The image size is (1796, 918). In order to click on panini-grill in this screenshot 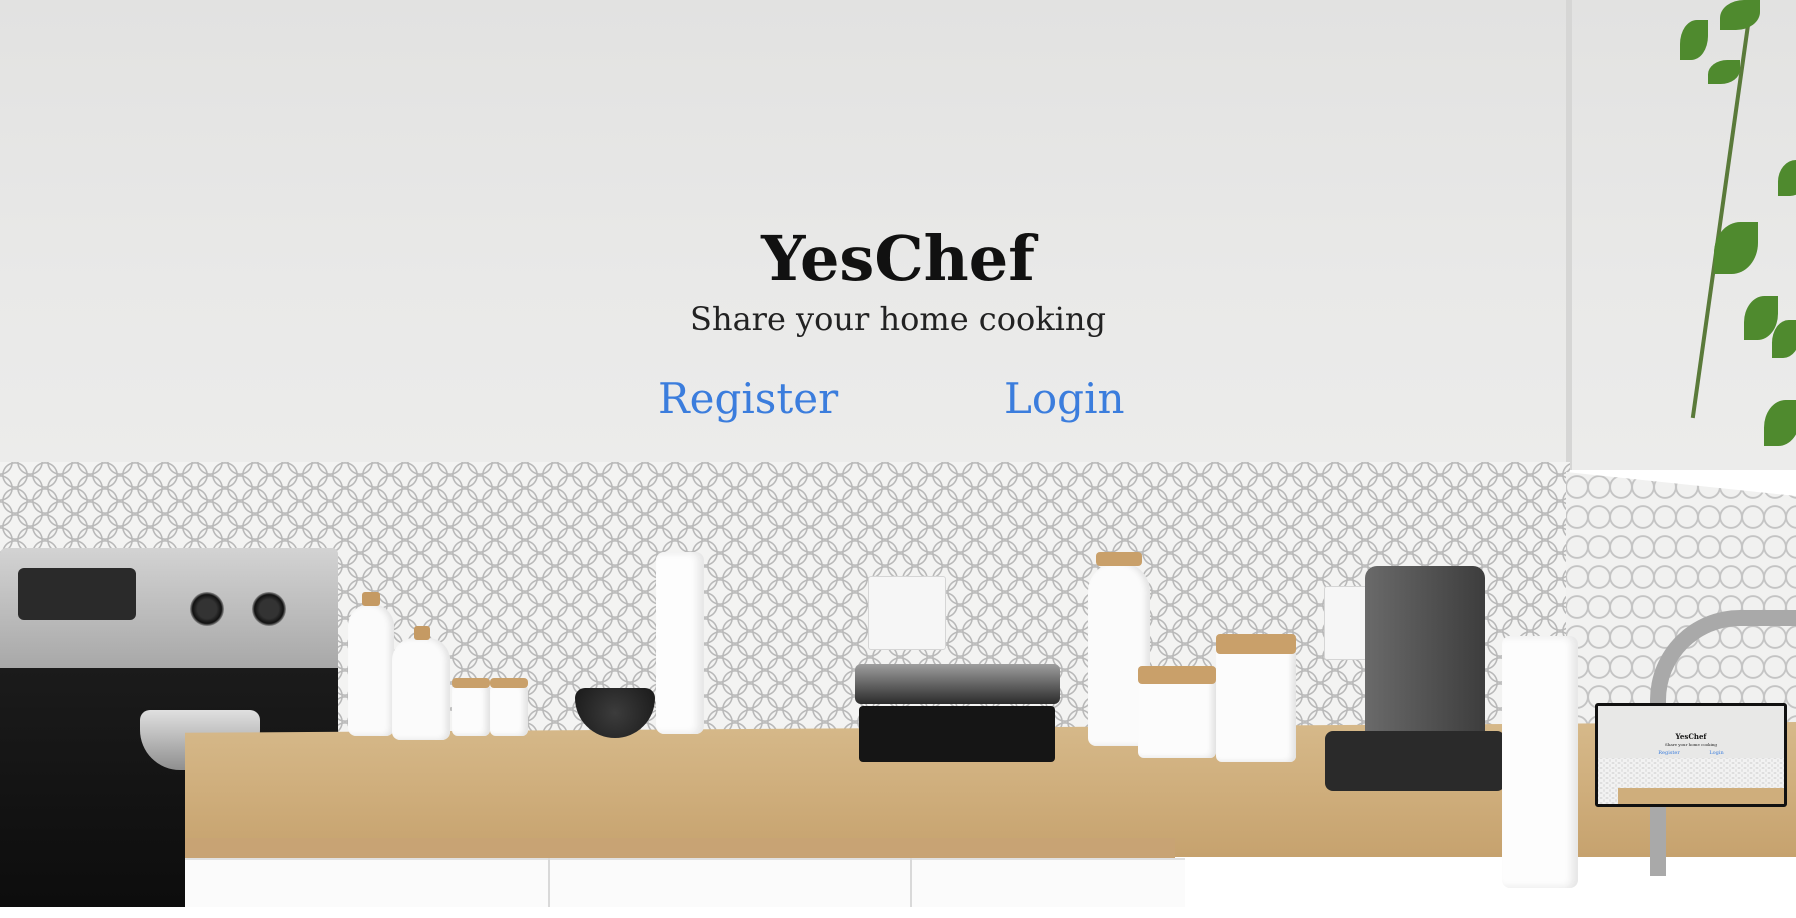, I will do `click(957, 714)`.